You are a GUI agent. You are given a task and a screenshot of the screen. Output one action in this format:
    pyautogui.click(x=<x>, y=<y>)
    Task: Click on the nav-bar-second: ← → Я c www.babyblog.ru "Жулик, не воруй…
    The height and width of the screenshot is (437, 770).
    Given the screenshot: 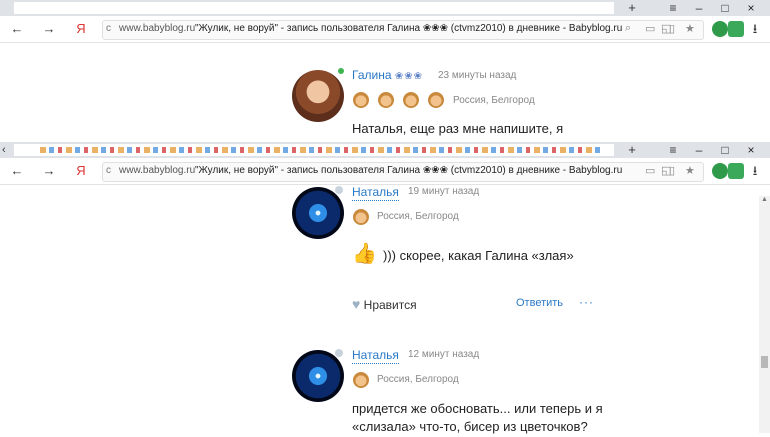 What is the action you would take?
    pyautogui.click(x=385, y=171)
    